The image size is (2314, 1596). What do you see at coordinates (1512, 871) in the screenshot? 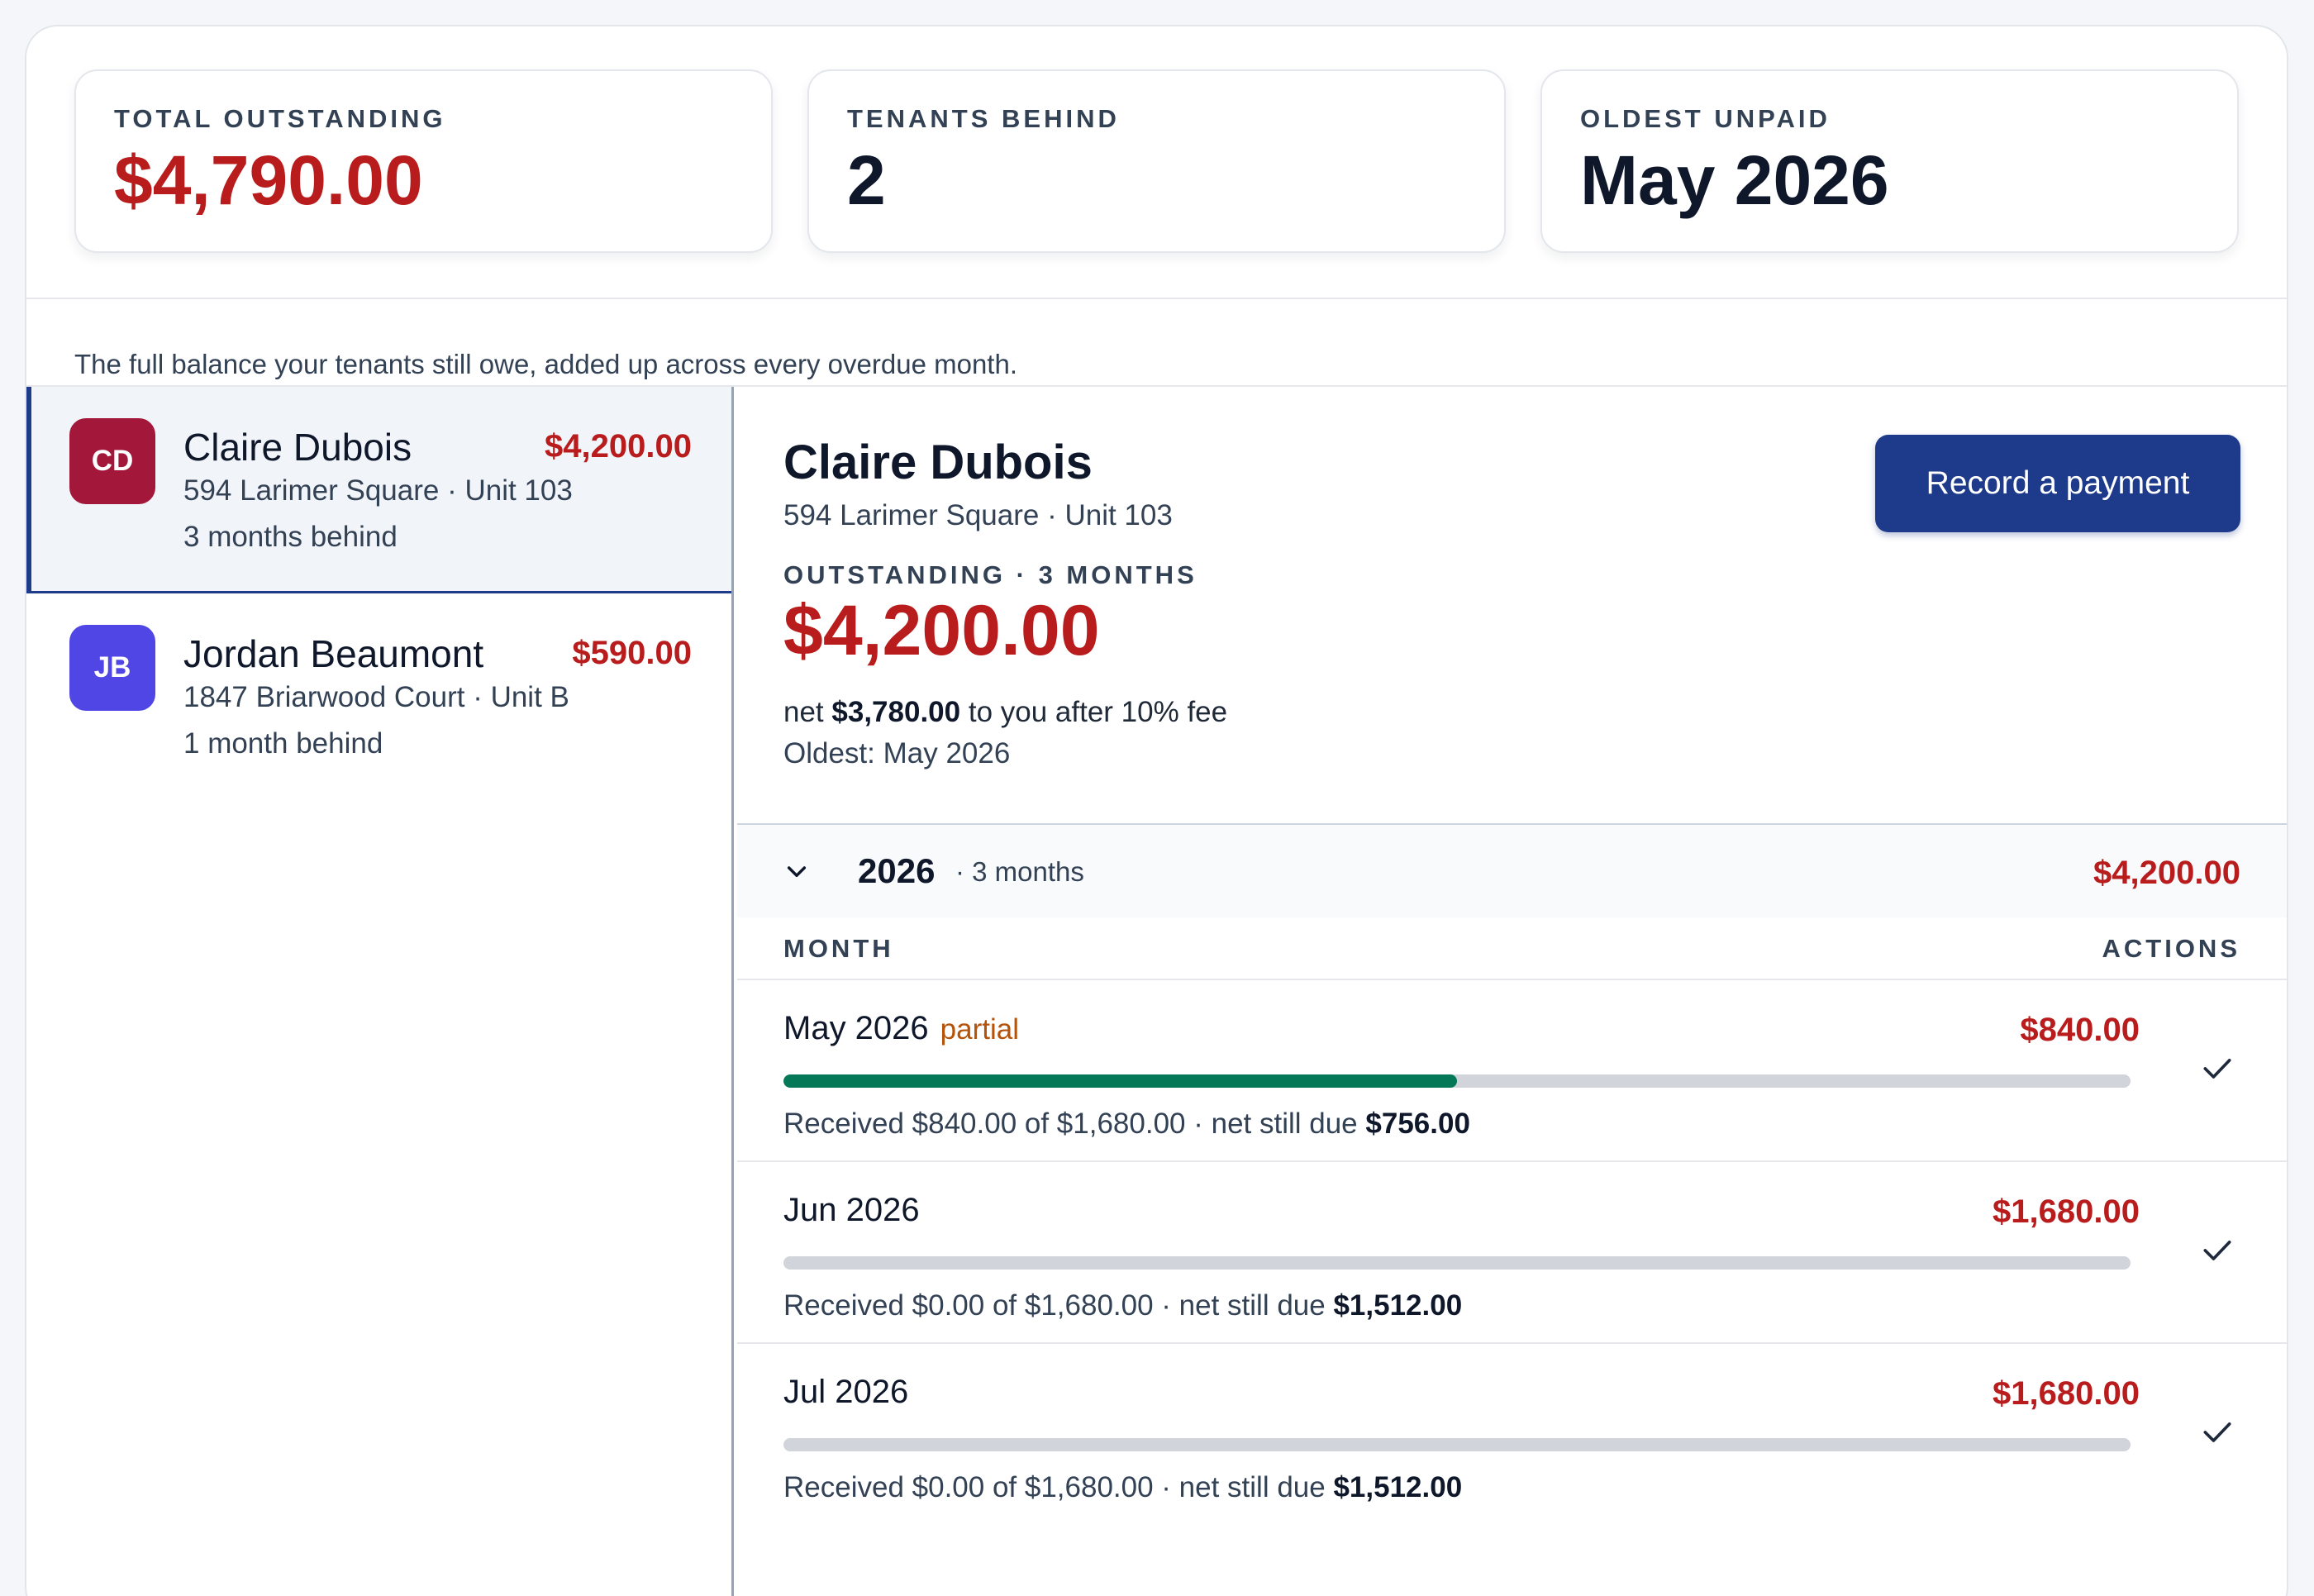
I see `year-group-toggle: 2026 · 3 months $4,200.00` at bounding box center [1512, 871].